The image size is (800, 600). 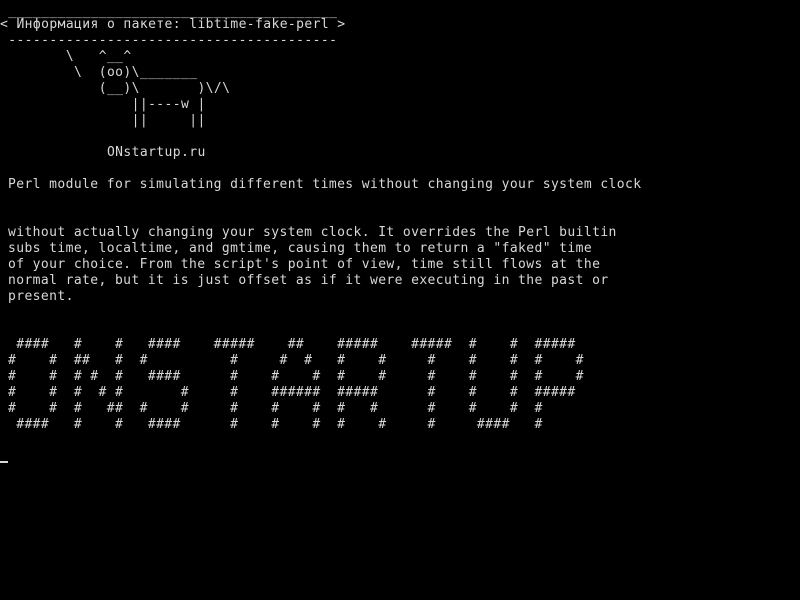 I want to click on cow-ascii-line: \ ^__^, so click(x=66, y=56).